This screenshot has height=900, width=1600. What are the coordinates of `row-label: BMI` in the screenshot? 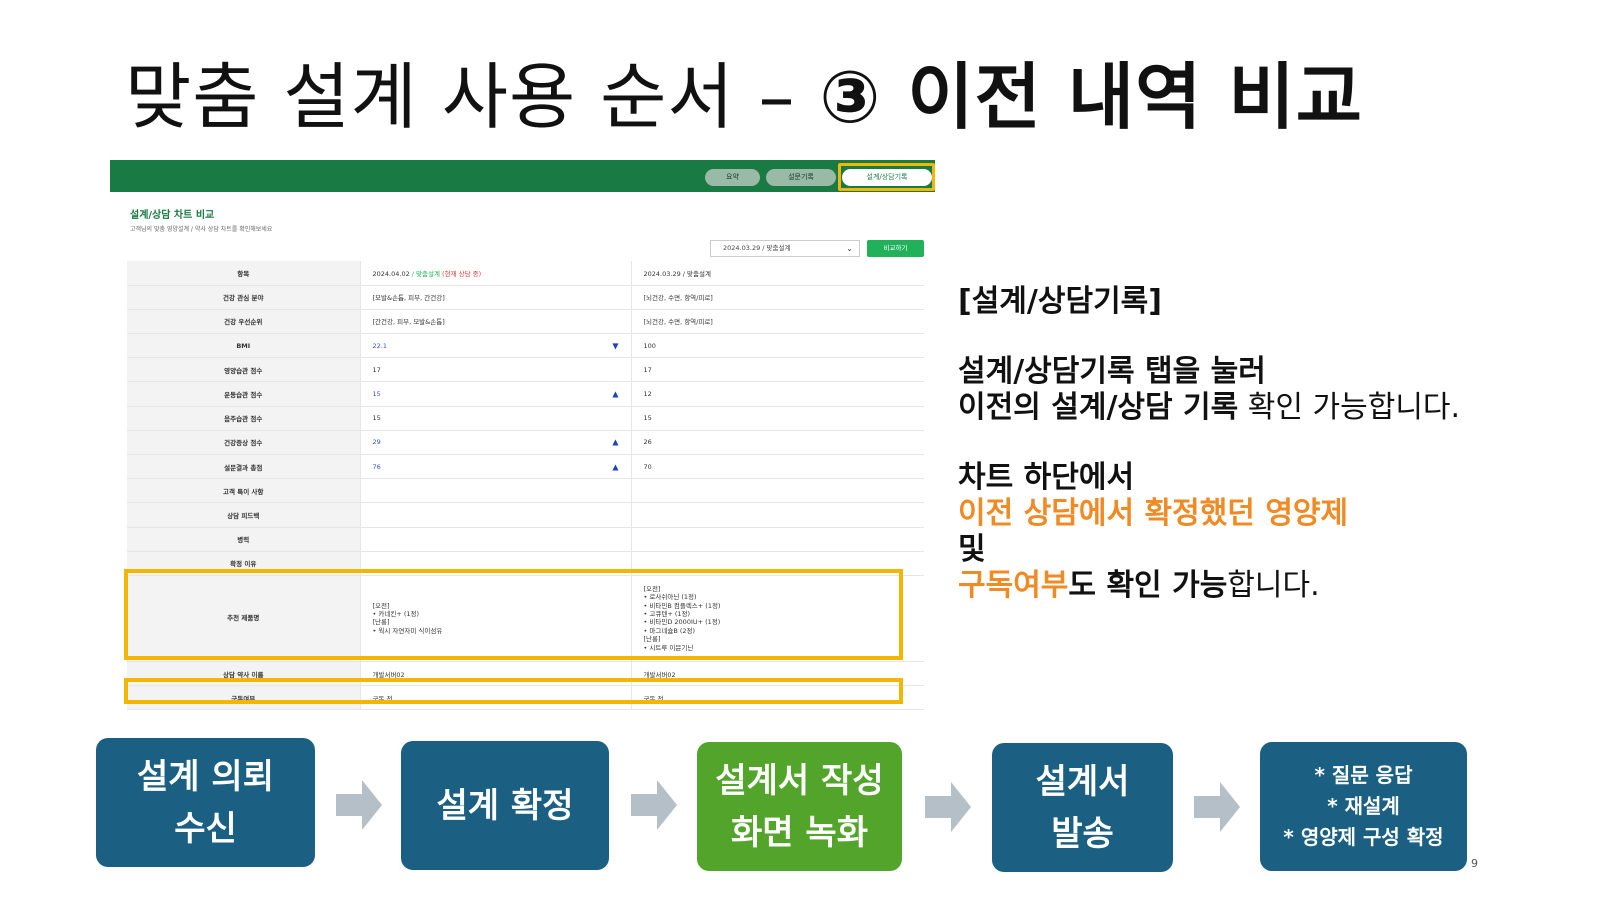 It's located at (244, 346).